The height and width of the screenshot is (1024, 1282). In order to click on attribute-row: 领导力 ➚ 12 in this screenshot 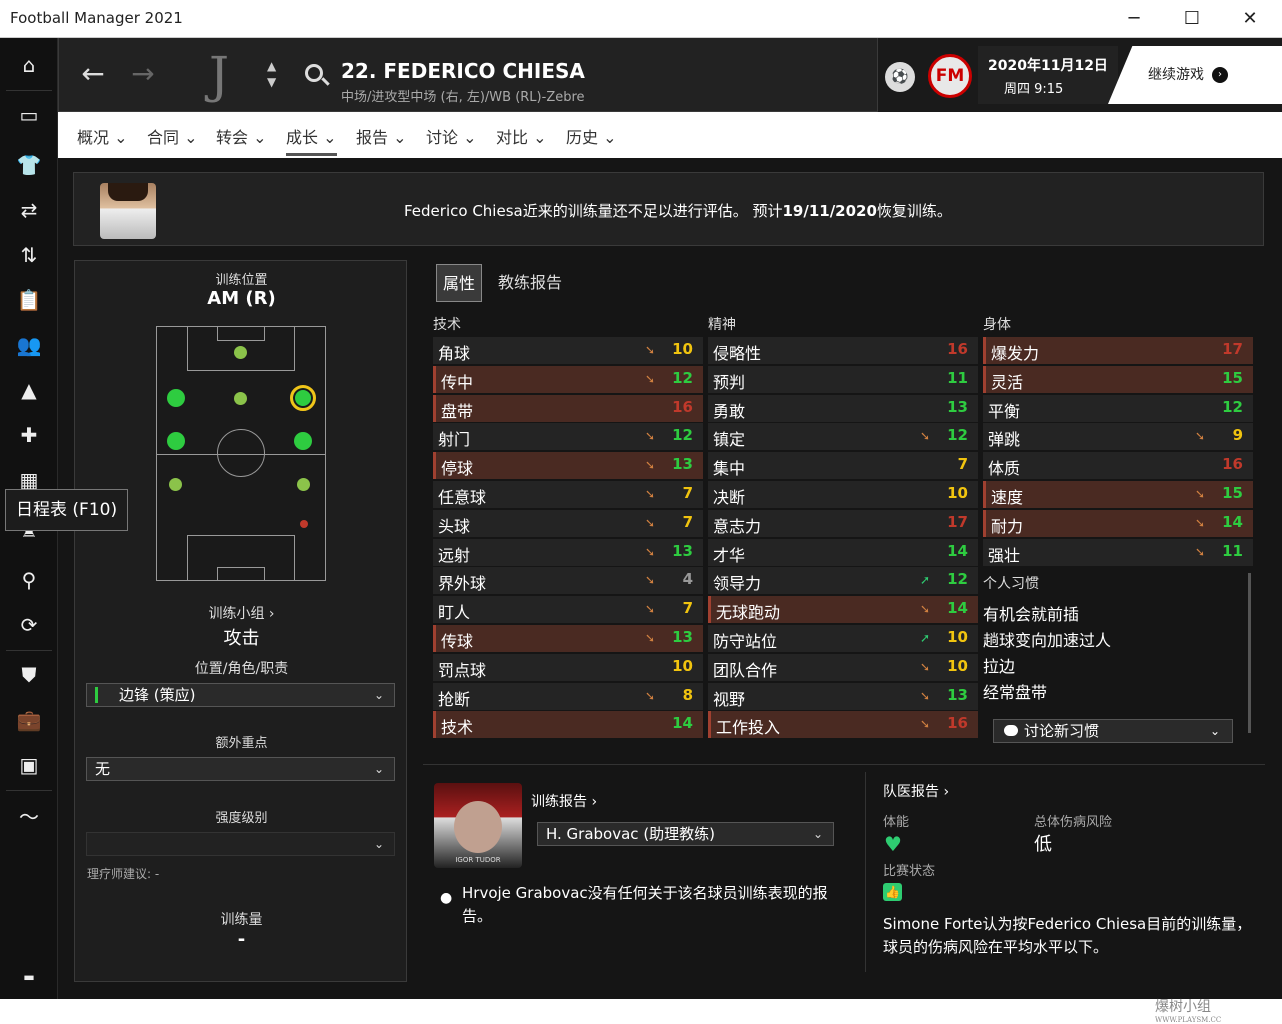, I will do `click(843, 581)`.